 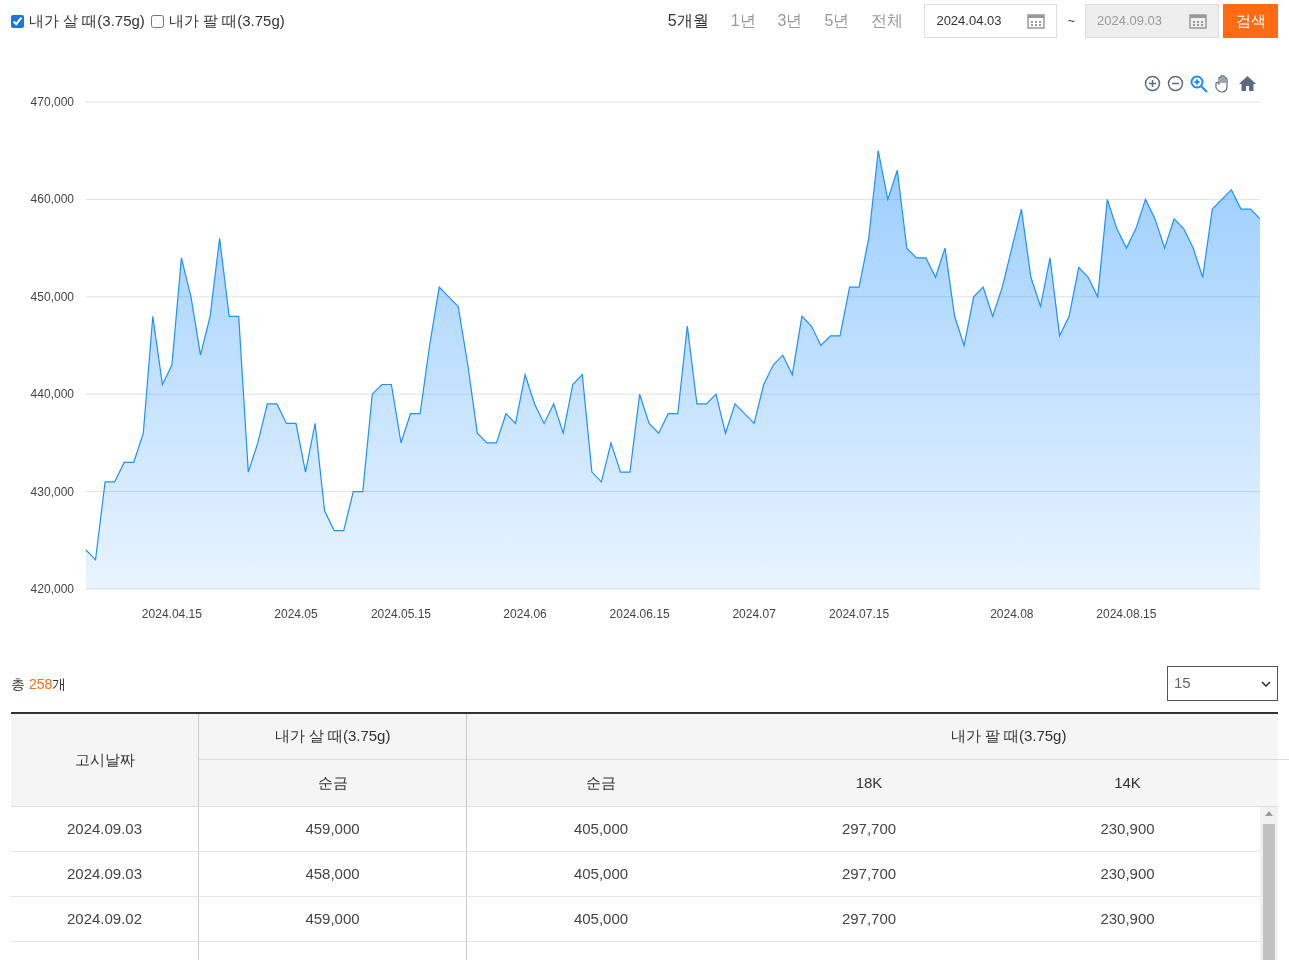 What do you see at coordinates (52, 394) in the screenshot?
I see `y-axis-label: 440,000` at bounding box center [52, 394].